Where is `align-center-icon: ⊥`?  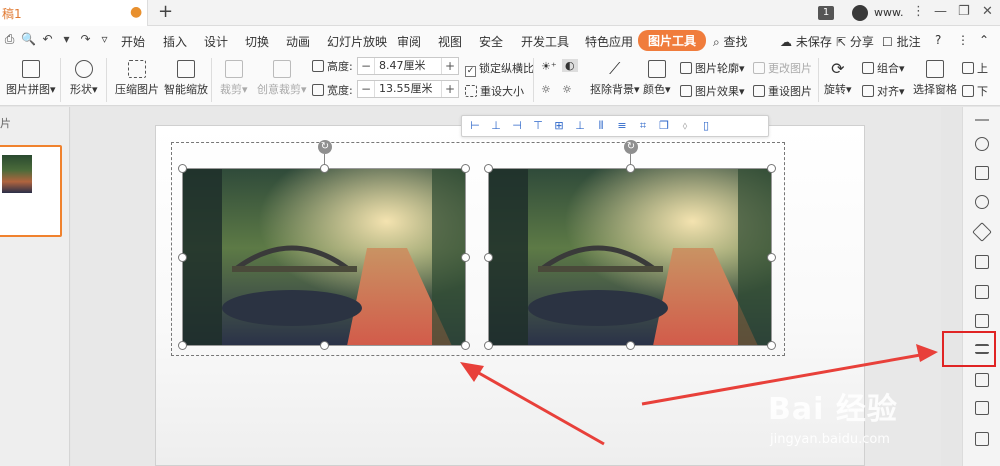 align-center-icon: ⊥ is located at coordinates (496, 126).